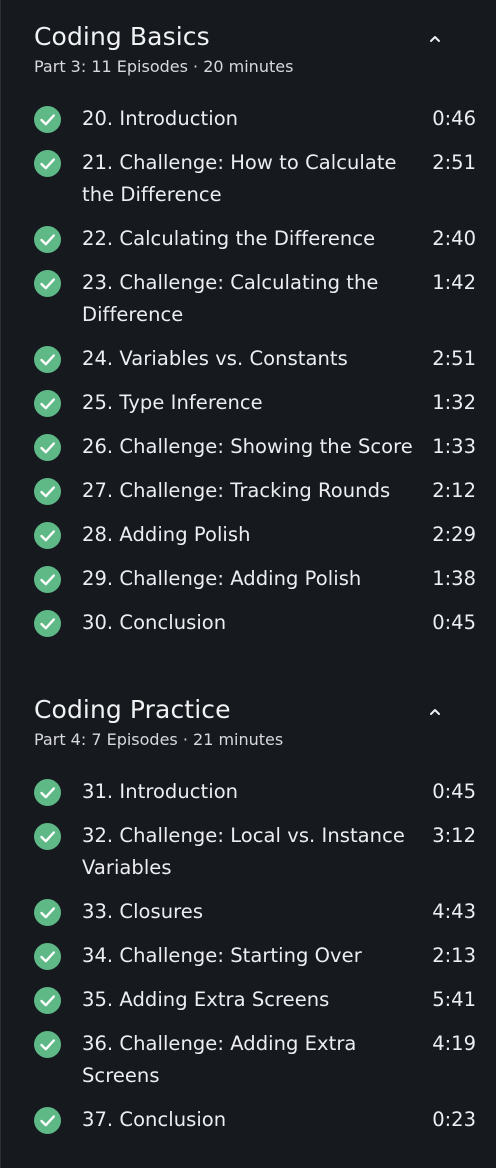  Describe the element at coordinates (219, 1059) in the screenshot. I see `episode-title: 36. Challenge: Adding Extra Screens` at that location.